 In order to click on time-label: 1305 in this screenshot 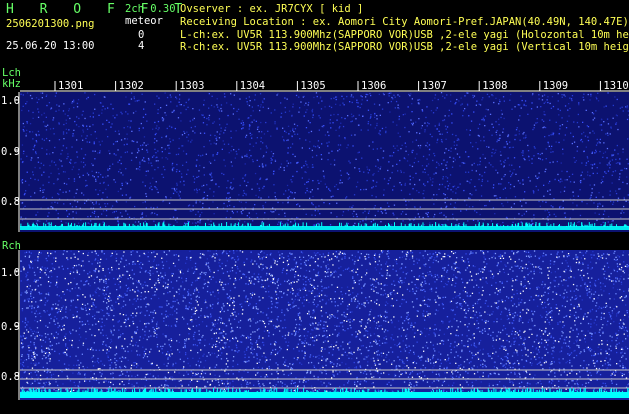, I will do `click(312, 86)`.